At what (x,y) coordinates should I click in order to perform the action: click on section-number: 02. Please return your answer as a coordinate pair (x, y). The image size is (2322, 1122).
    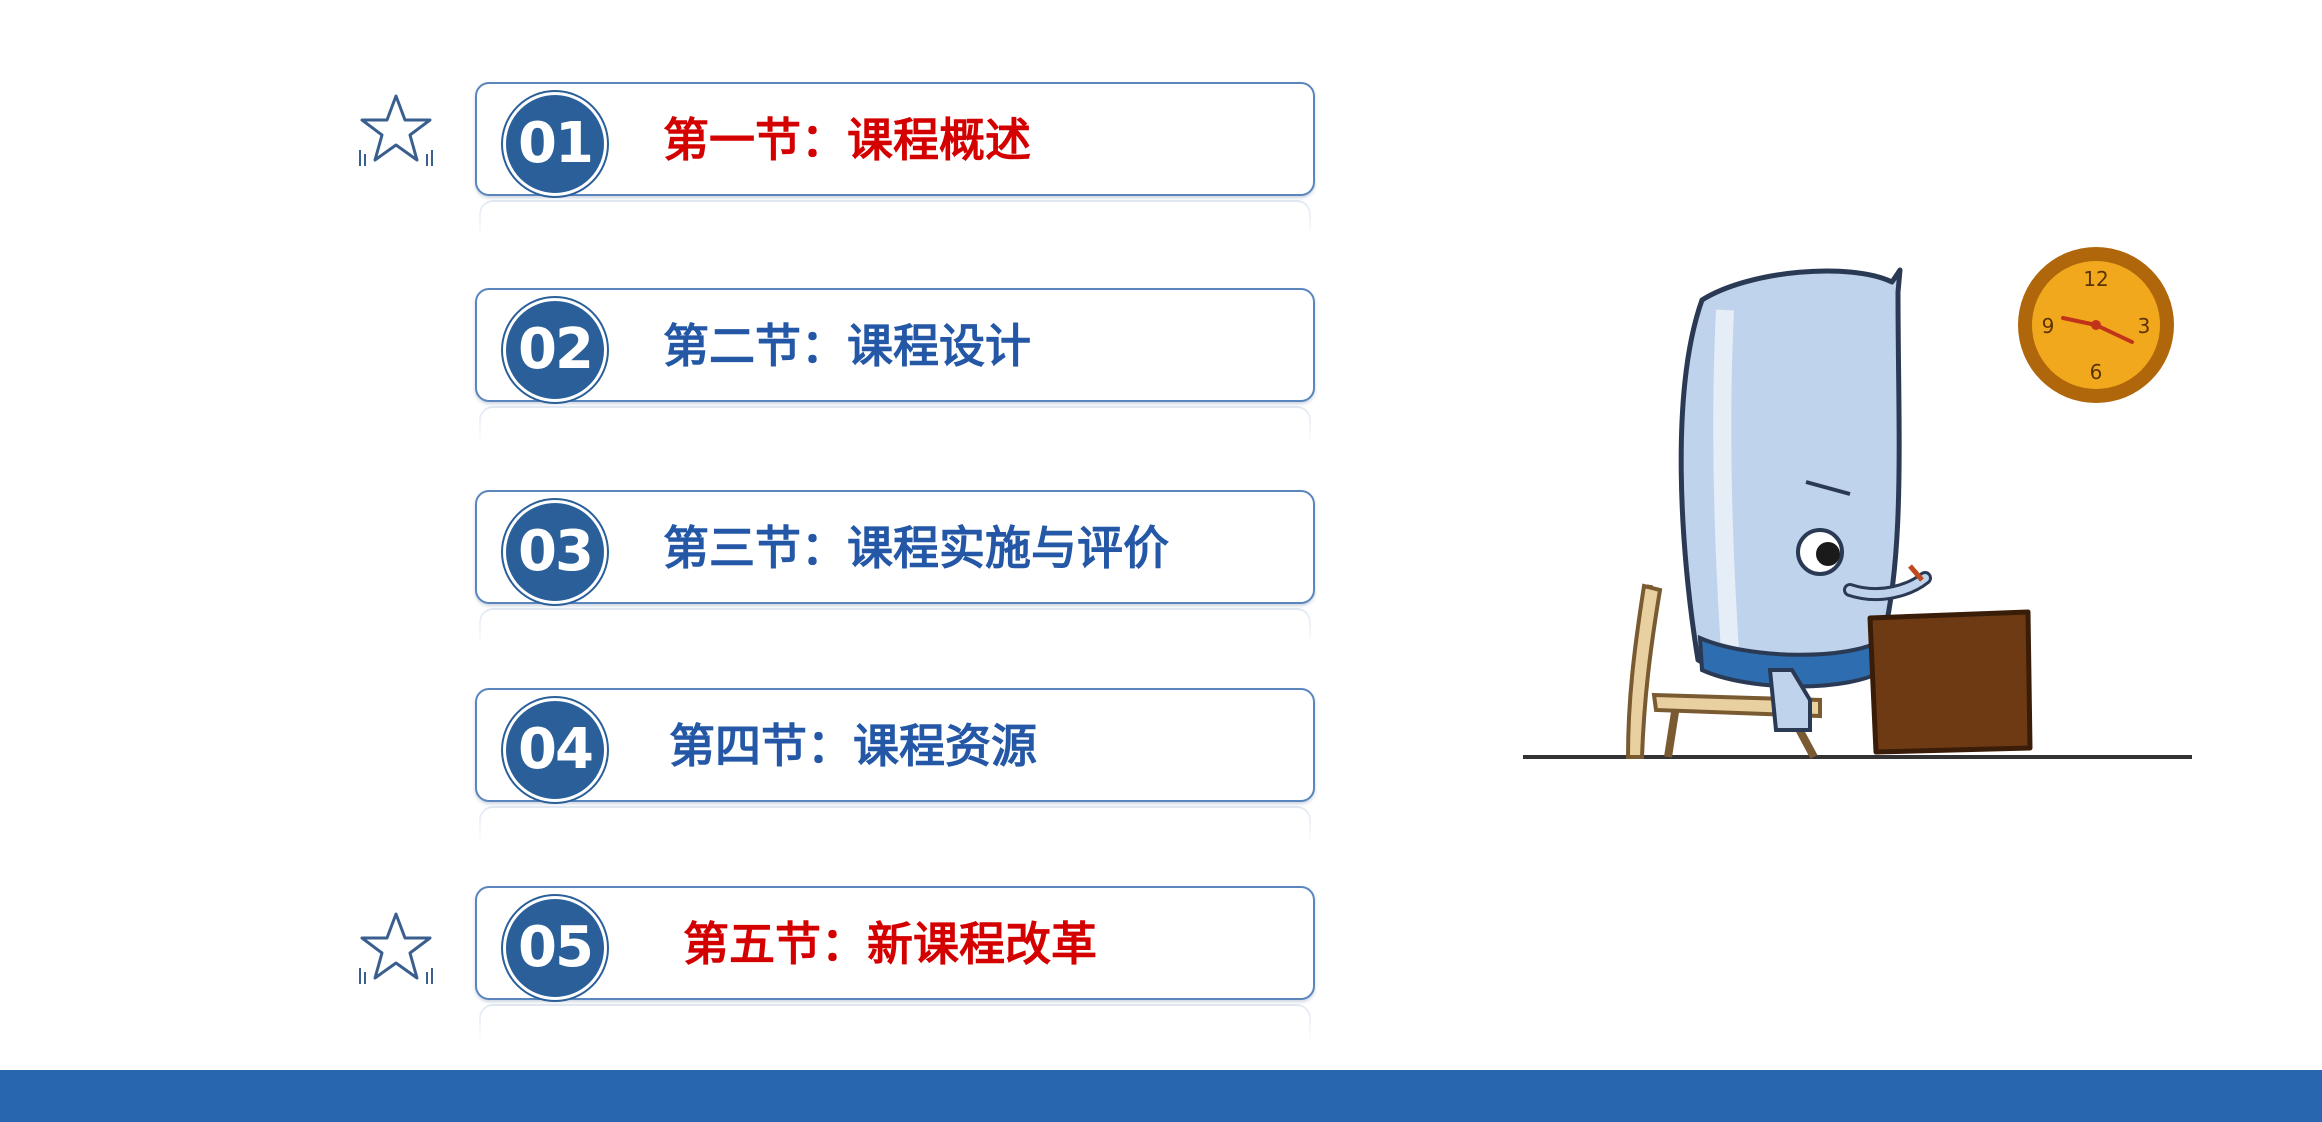
    Looking at the image, I should click on (555, 350).